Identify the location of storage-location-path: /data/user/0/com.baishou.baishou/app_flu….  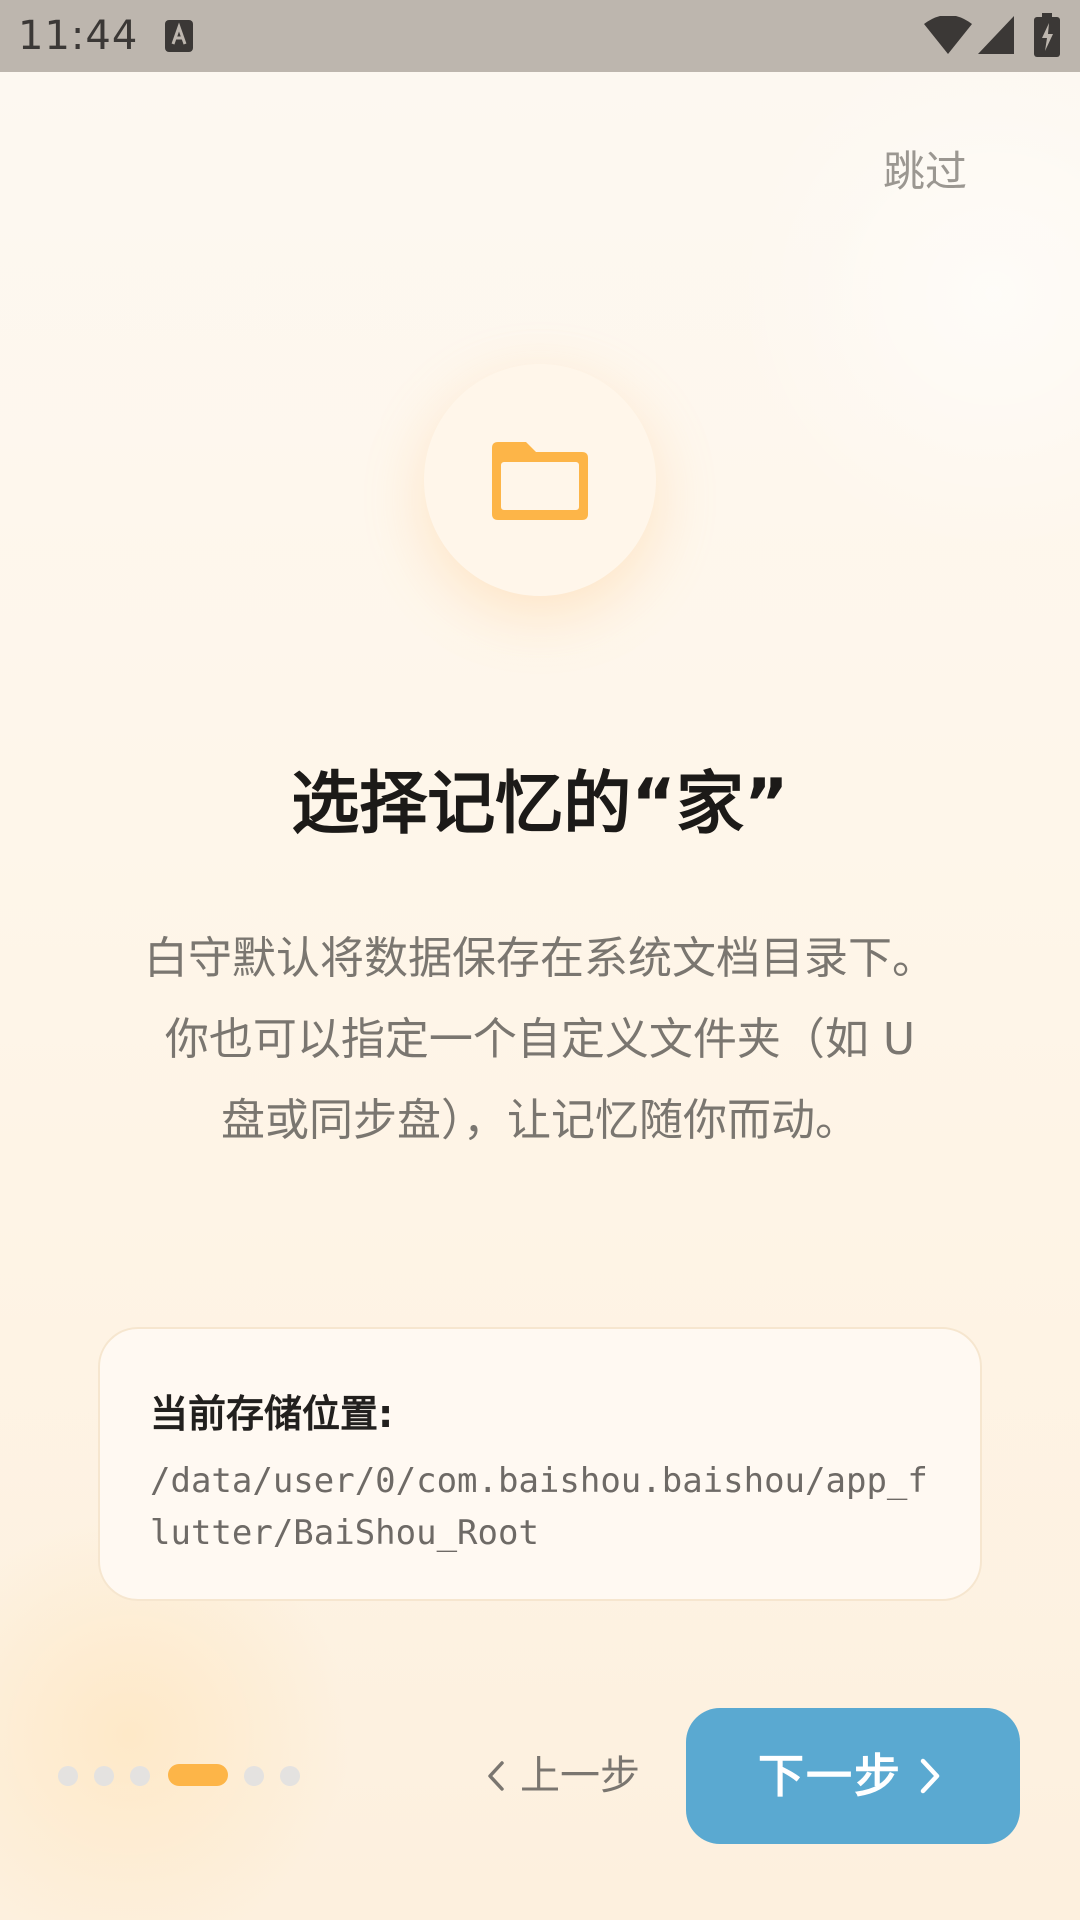
(539, 1507).